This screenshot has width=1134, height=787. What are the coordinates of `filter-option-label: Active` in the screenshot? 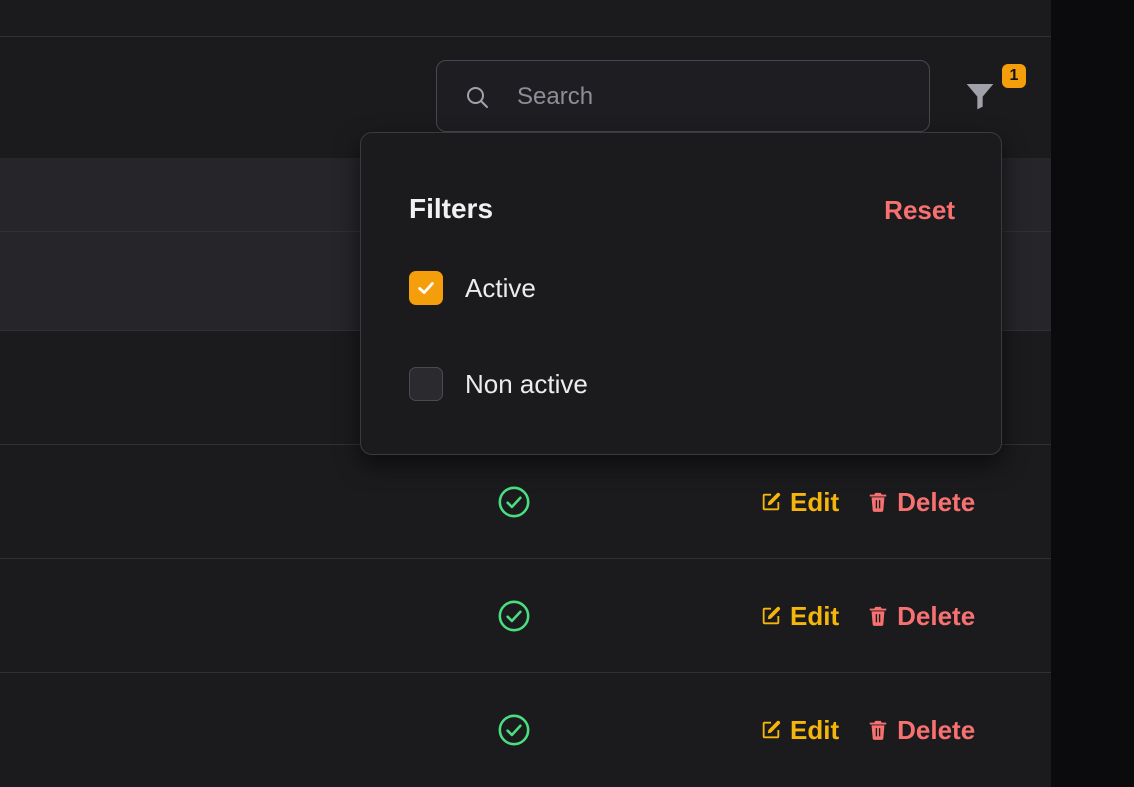 It's located at (500, 288).